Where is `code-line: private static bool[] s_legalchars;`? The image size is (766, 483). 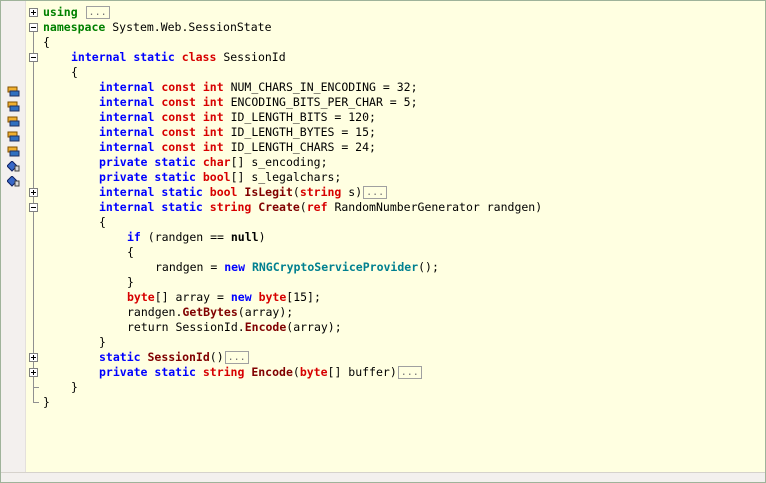
code-line: private static bool[] s_legalchars; is located at coordinates (383, 177).